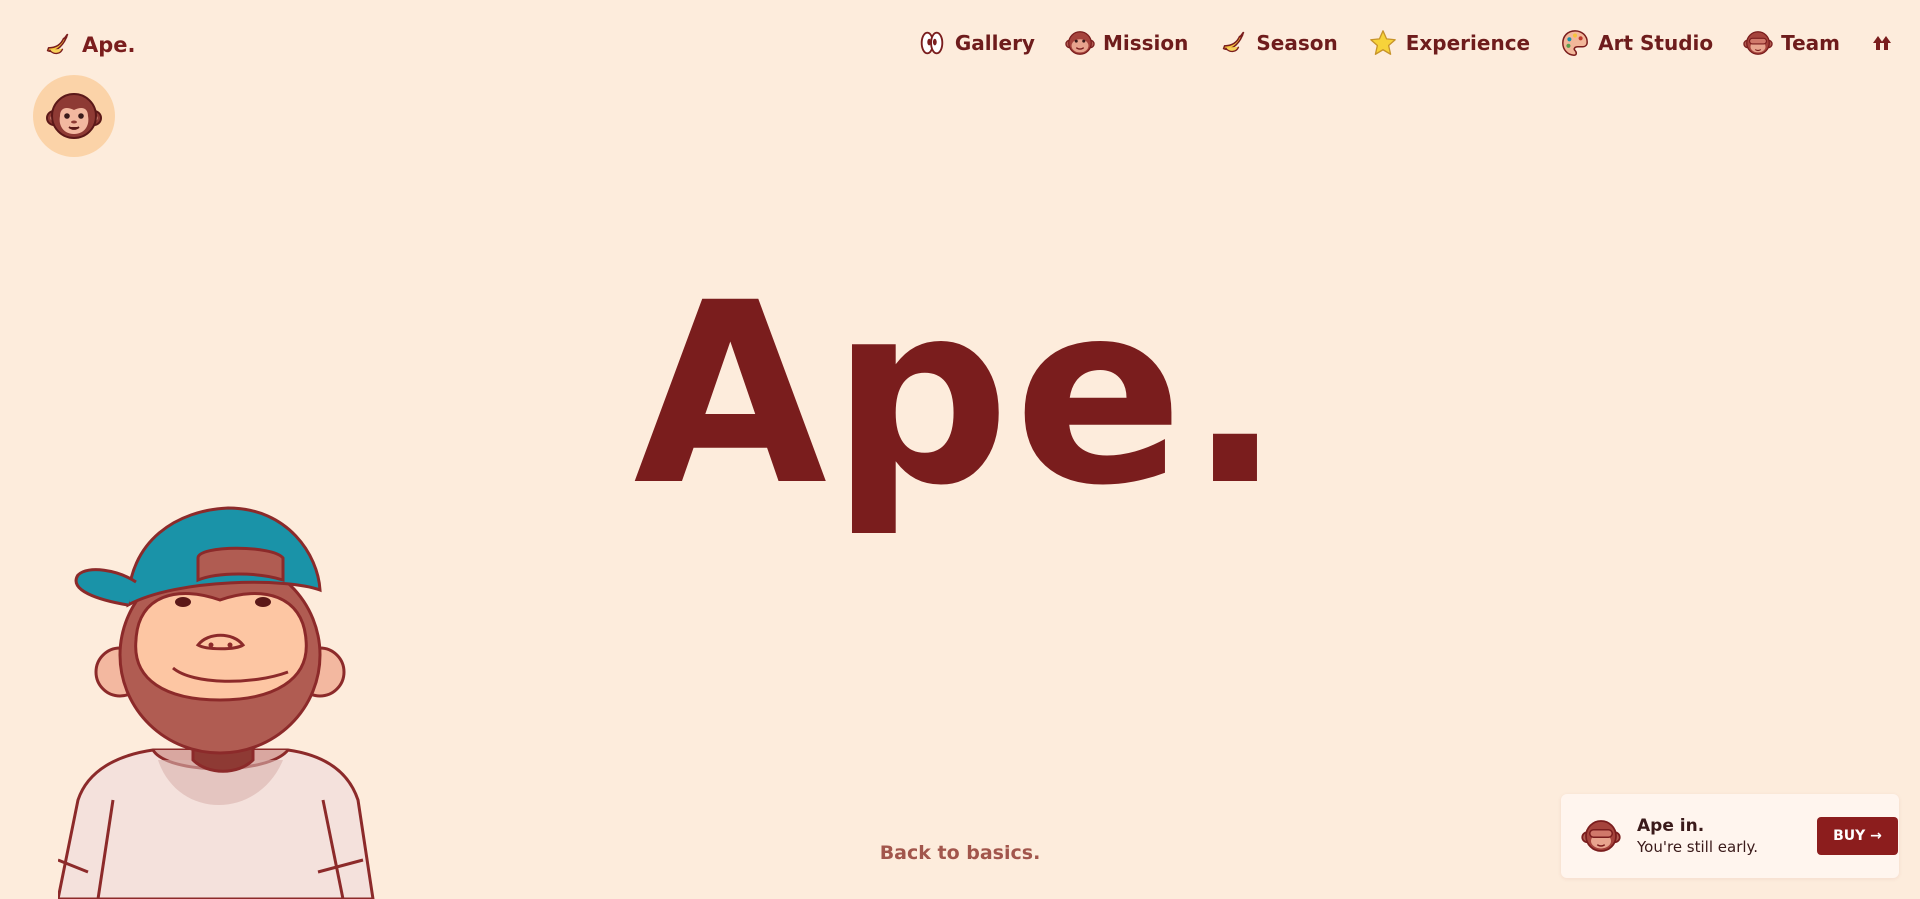 The width and height of the screenshot is (1920, 899). What do you see at coordinates (1145, 43) in the screenshot?
I see `nav-item-label: Mission` at bounding box center [1145, 43].